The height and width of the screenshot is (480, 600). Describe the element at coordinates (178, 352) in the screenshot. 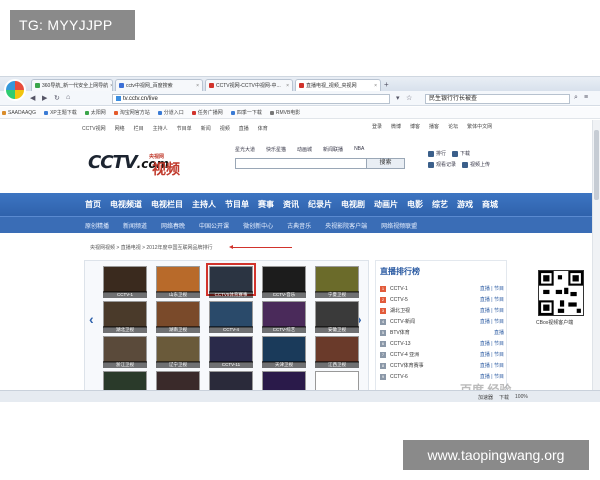

I see `channel-tile: 辽宁卫视` at that location.